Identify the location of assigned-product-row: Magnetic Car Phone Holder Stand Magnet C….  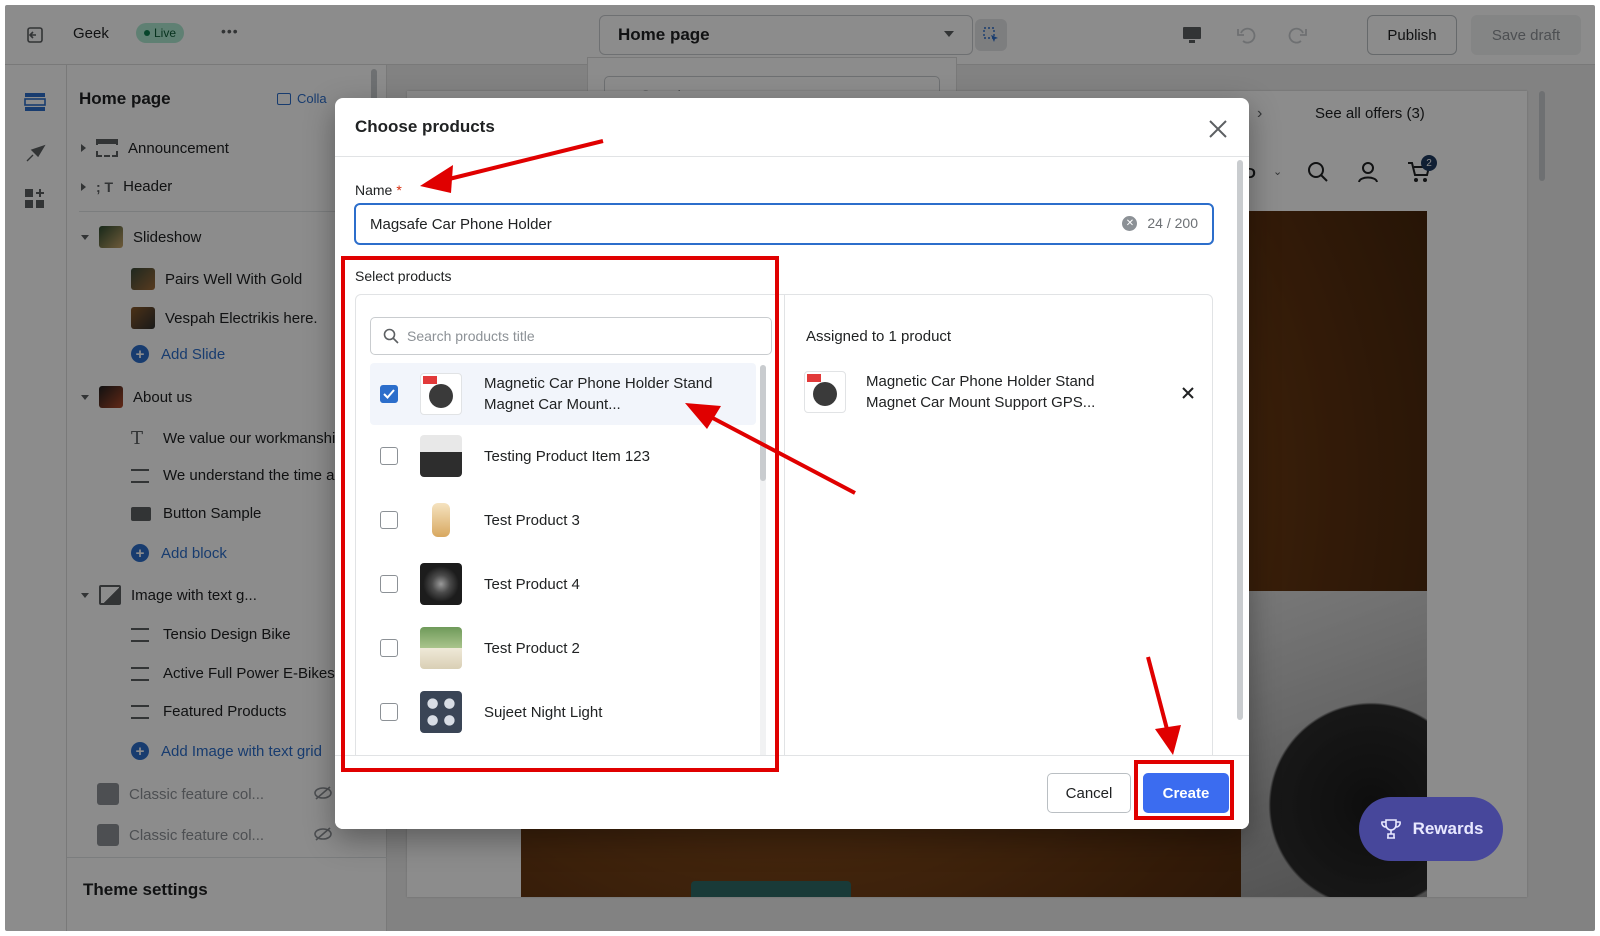
(1000, 392).